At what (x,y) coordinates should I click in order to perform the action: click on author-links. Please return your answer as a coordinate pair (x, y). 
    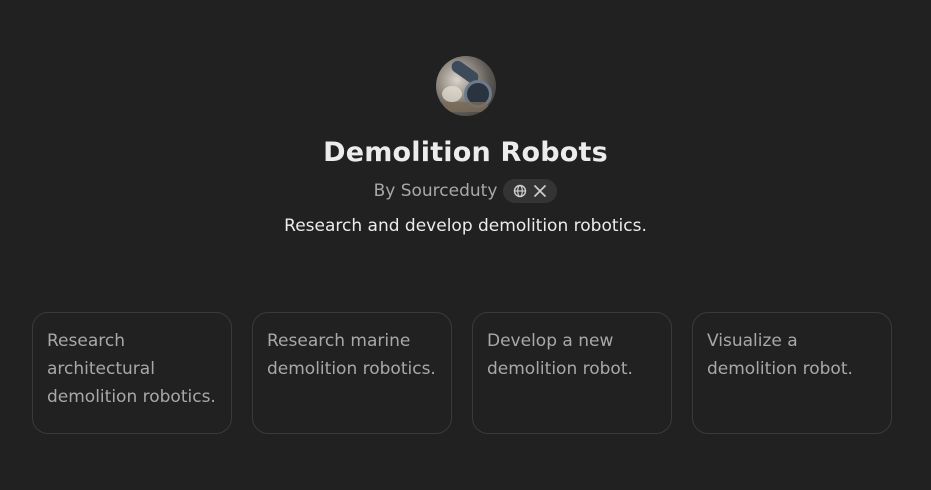
    Looking at the image, I should click on (530, 191).